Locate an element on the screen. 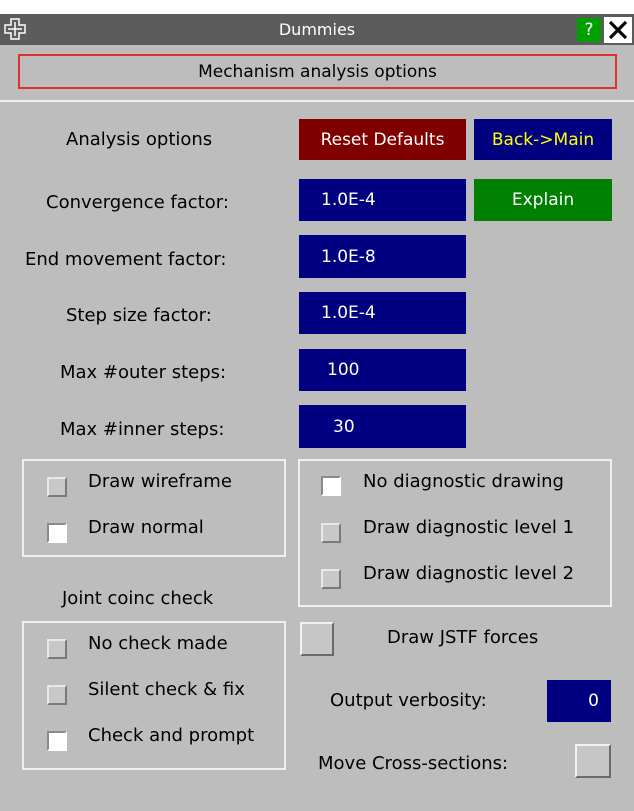  no-check-made-label: No check made is located at coordinates (158, 643).